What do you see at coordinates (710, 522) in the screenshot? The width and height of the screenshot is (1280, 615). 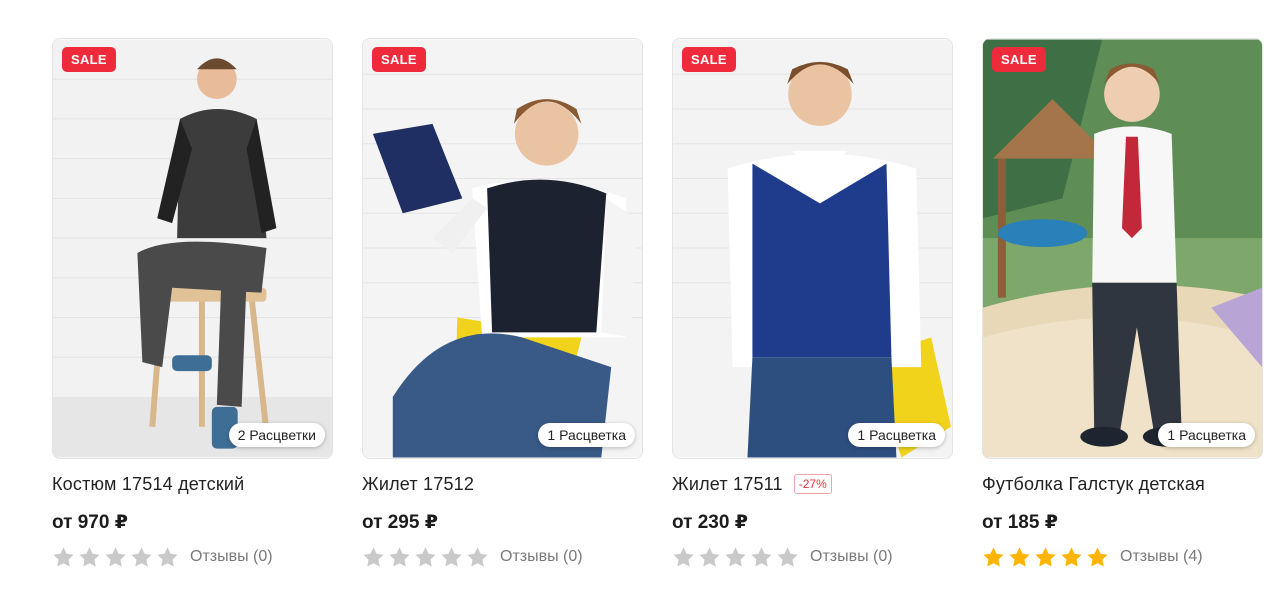 I see `product-price: от 230 ₽` at bounding box center [710, 522].